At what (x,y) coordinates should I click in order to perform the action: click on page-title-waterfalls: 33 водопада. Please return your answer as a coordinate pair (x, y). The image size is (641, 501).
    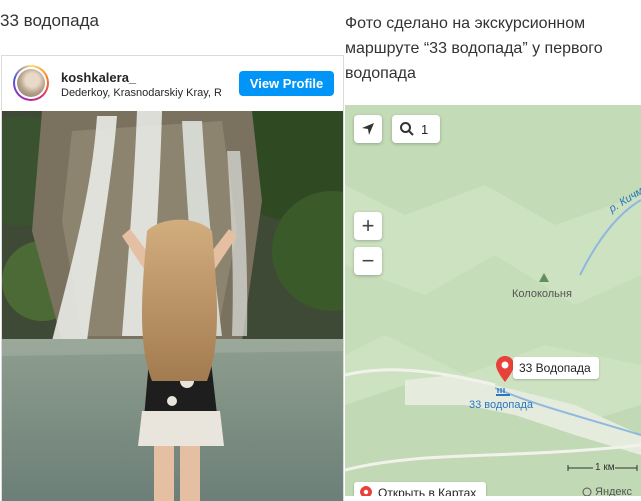
    Looking at the image, I should click on (49, 20).